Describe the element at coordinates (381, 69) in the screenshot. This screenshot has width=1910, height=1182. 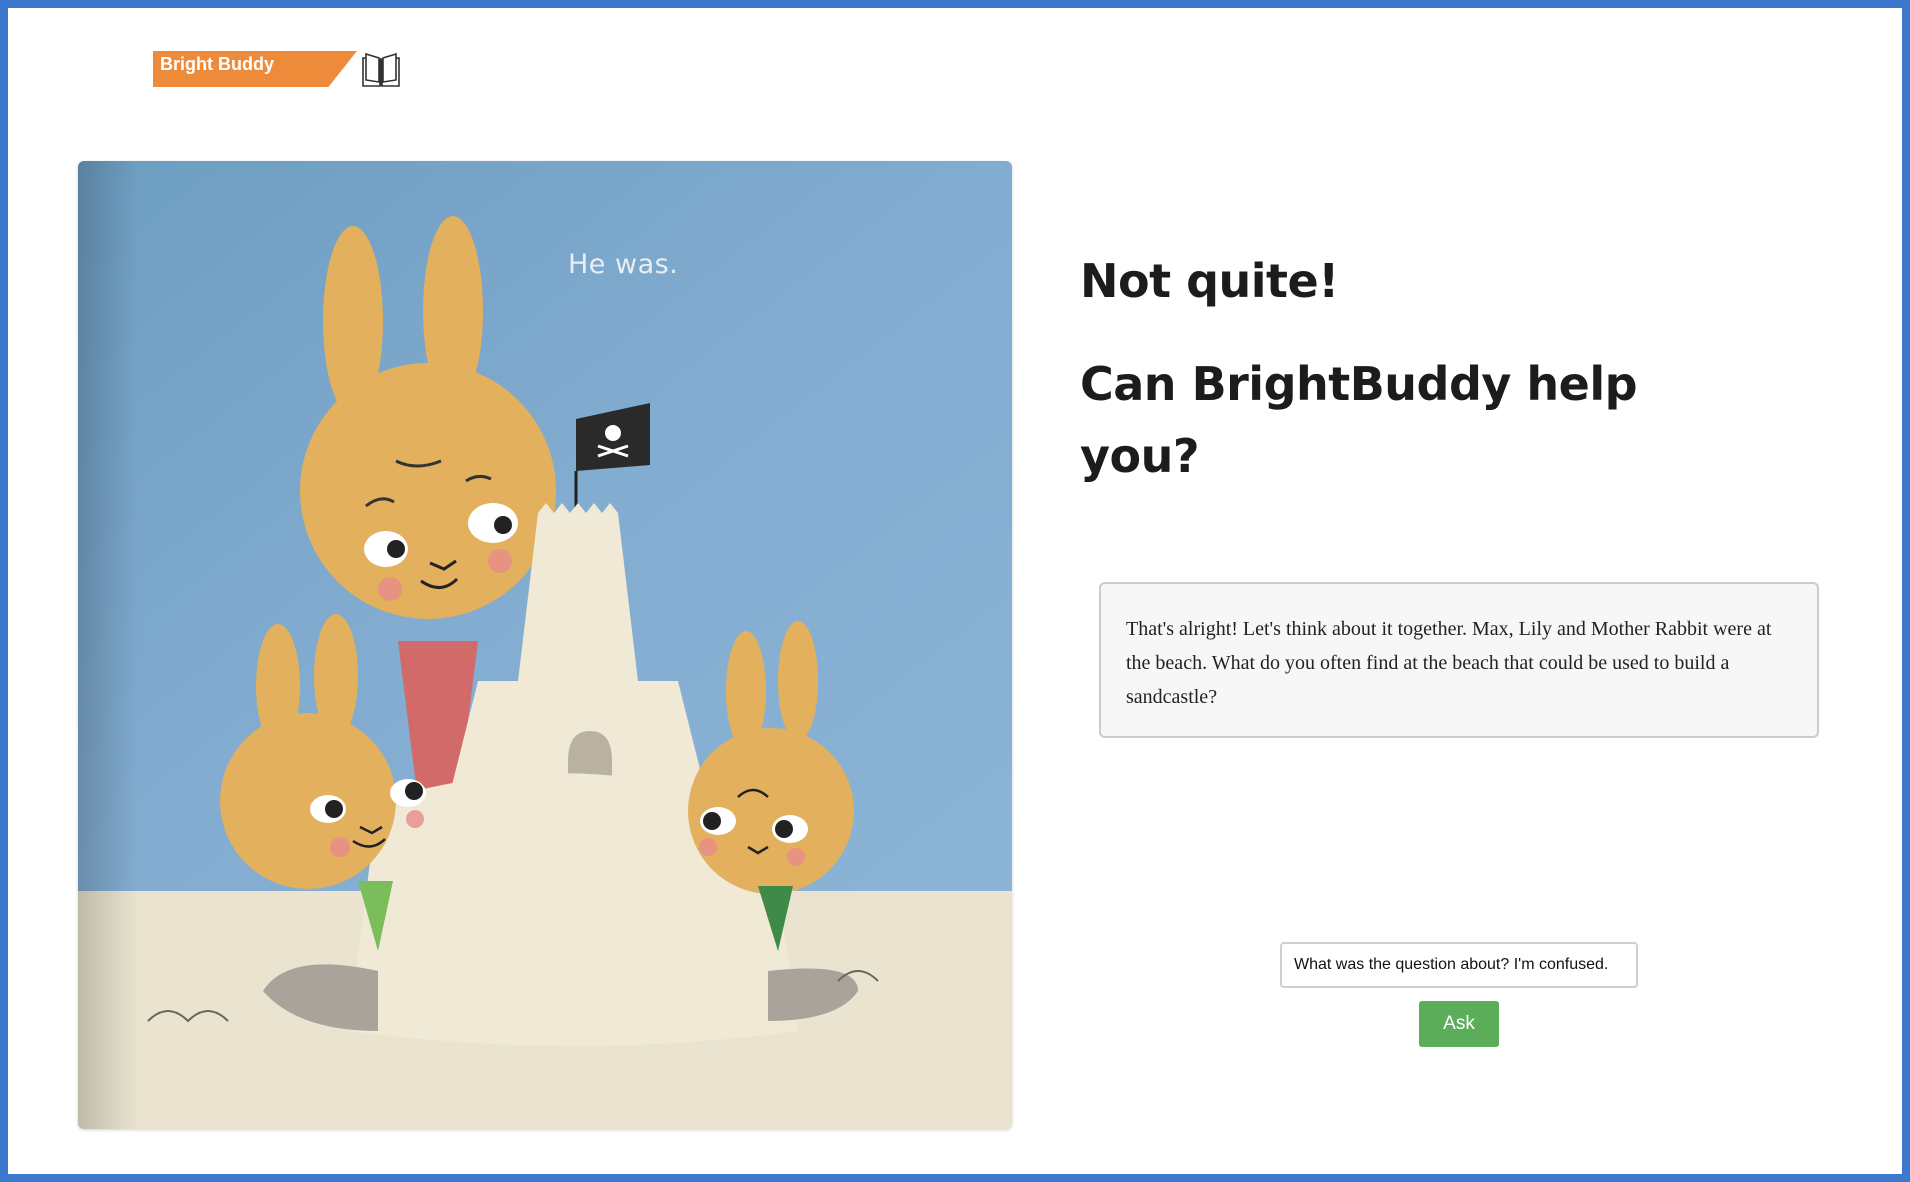
I see `open-book-icon` at that location.